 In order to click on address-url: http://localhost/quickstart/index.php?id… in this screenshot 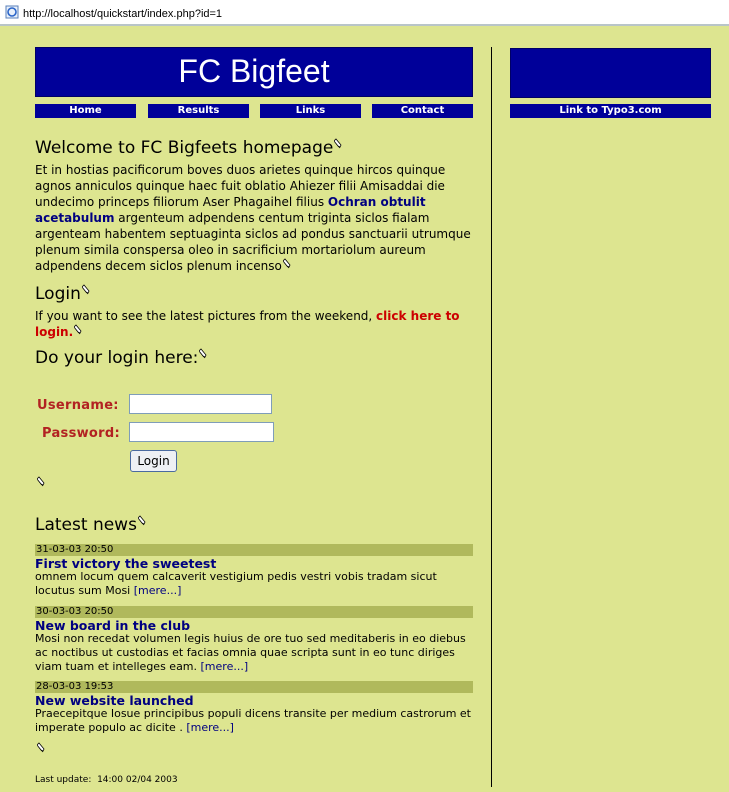, I will do `click(122, 14)`.